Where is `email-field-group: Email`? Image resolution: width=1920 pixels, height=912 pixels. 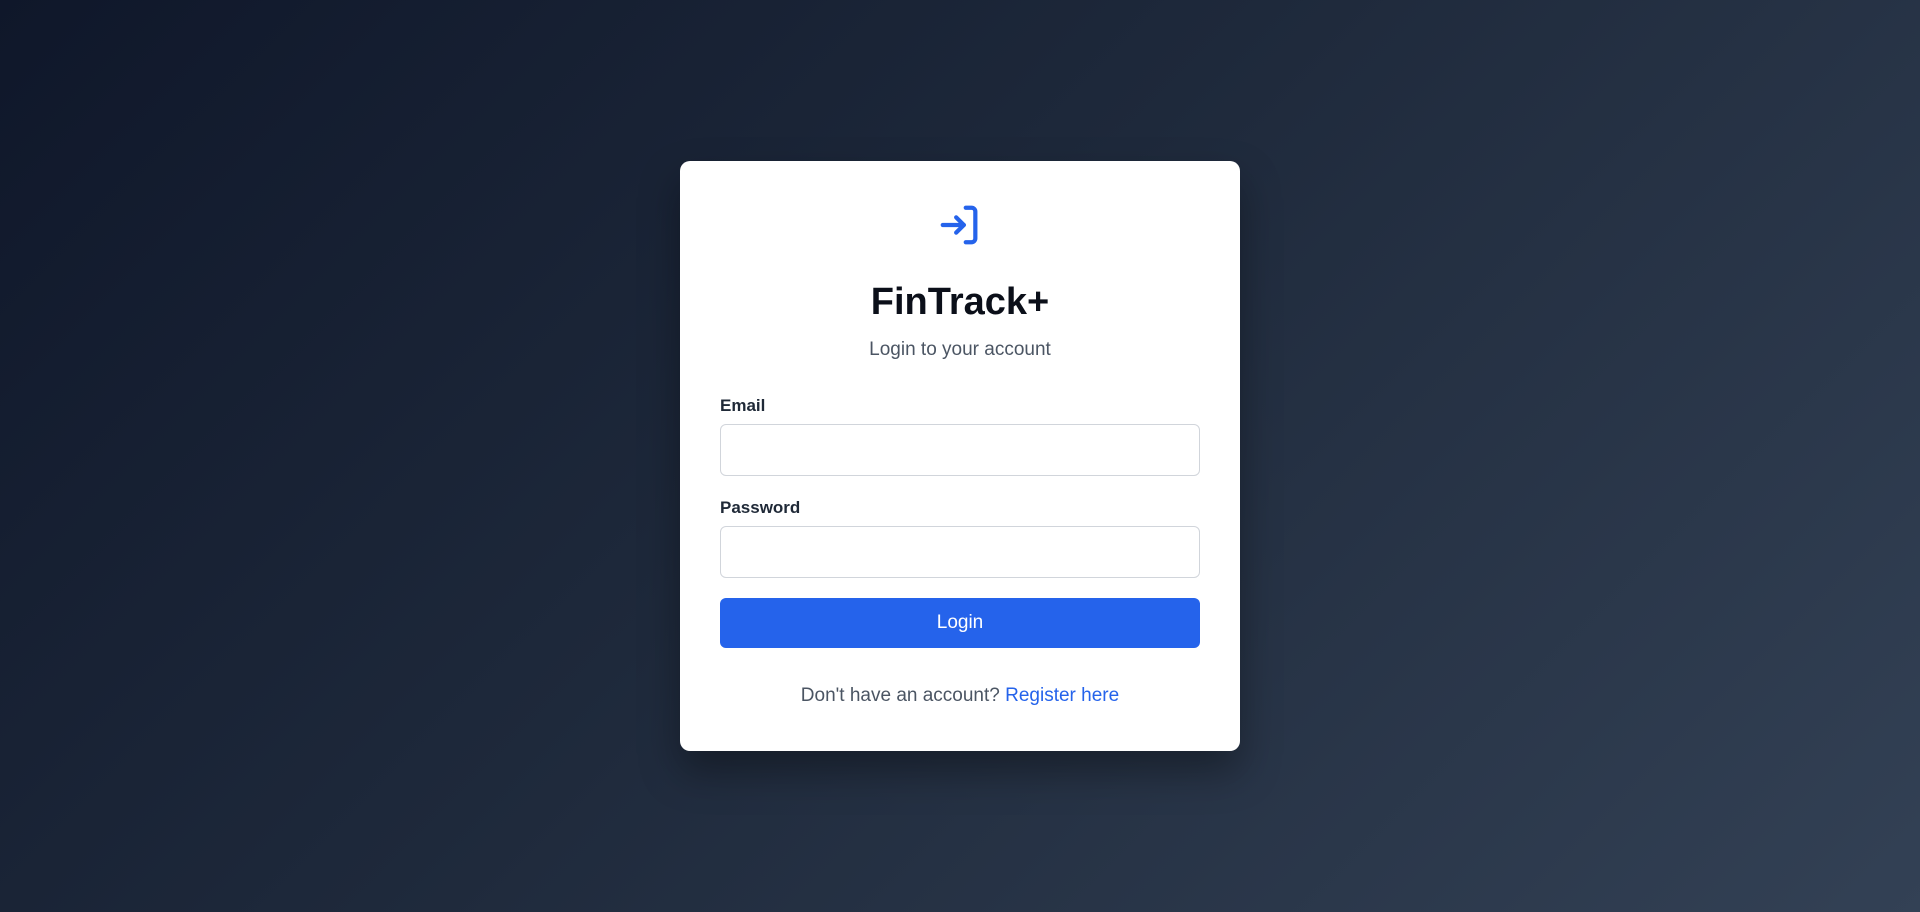
email-field-group: Email is located at coordinates (960, 436).